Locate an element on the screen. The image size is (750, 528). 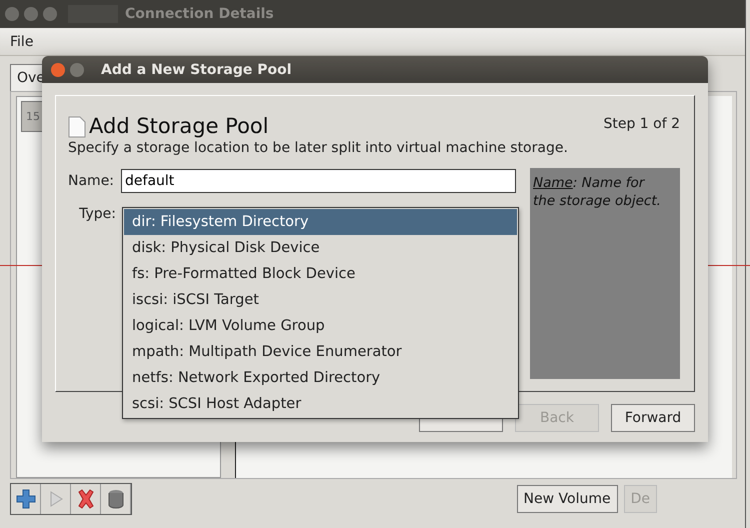
type-option: dir: Filesystem Directory is located at coordinates (320, 222).